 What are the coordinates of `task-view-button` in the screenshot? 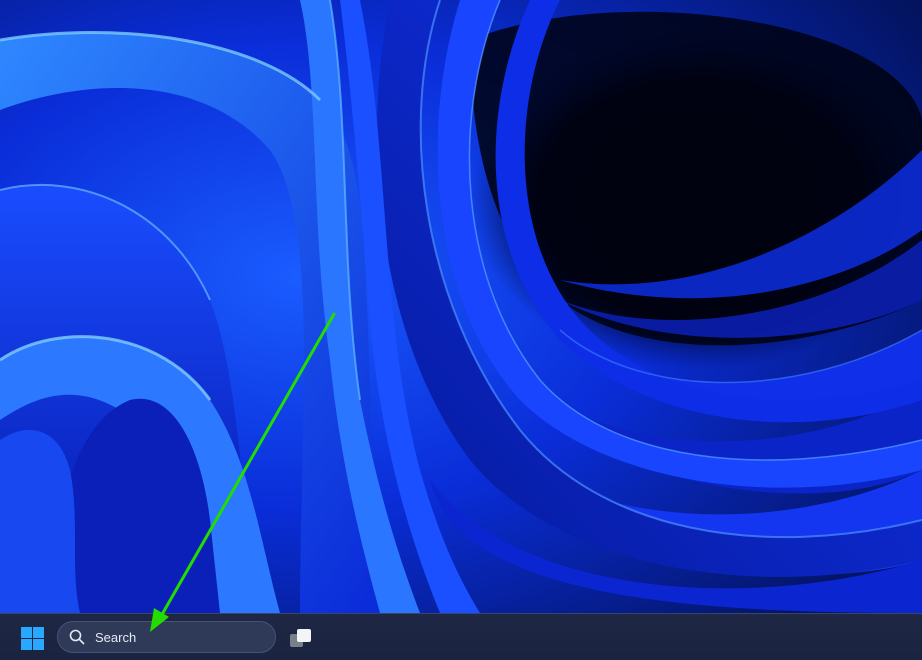 It's located at (301, 638).